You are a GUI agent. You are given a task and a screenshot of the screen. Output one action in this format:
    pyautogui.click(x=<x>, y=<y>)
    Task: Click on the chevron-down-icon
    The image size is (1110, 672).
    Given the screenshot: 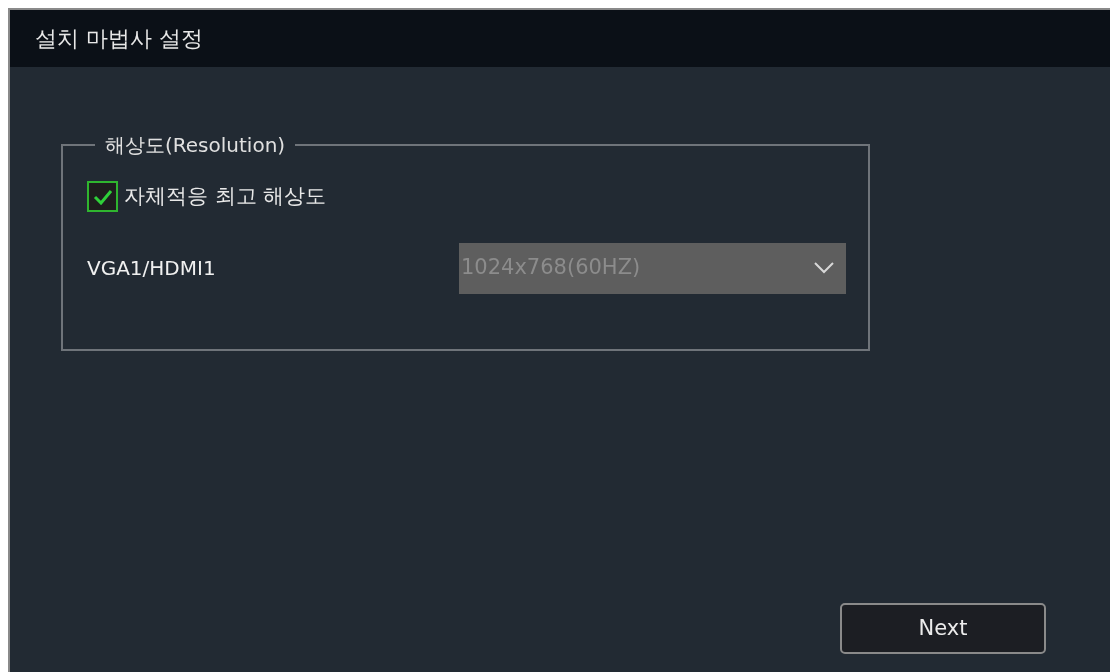 What is the action you would take?
    pyautogui.click(x=824, y=268)
    